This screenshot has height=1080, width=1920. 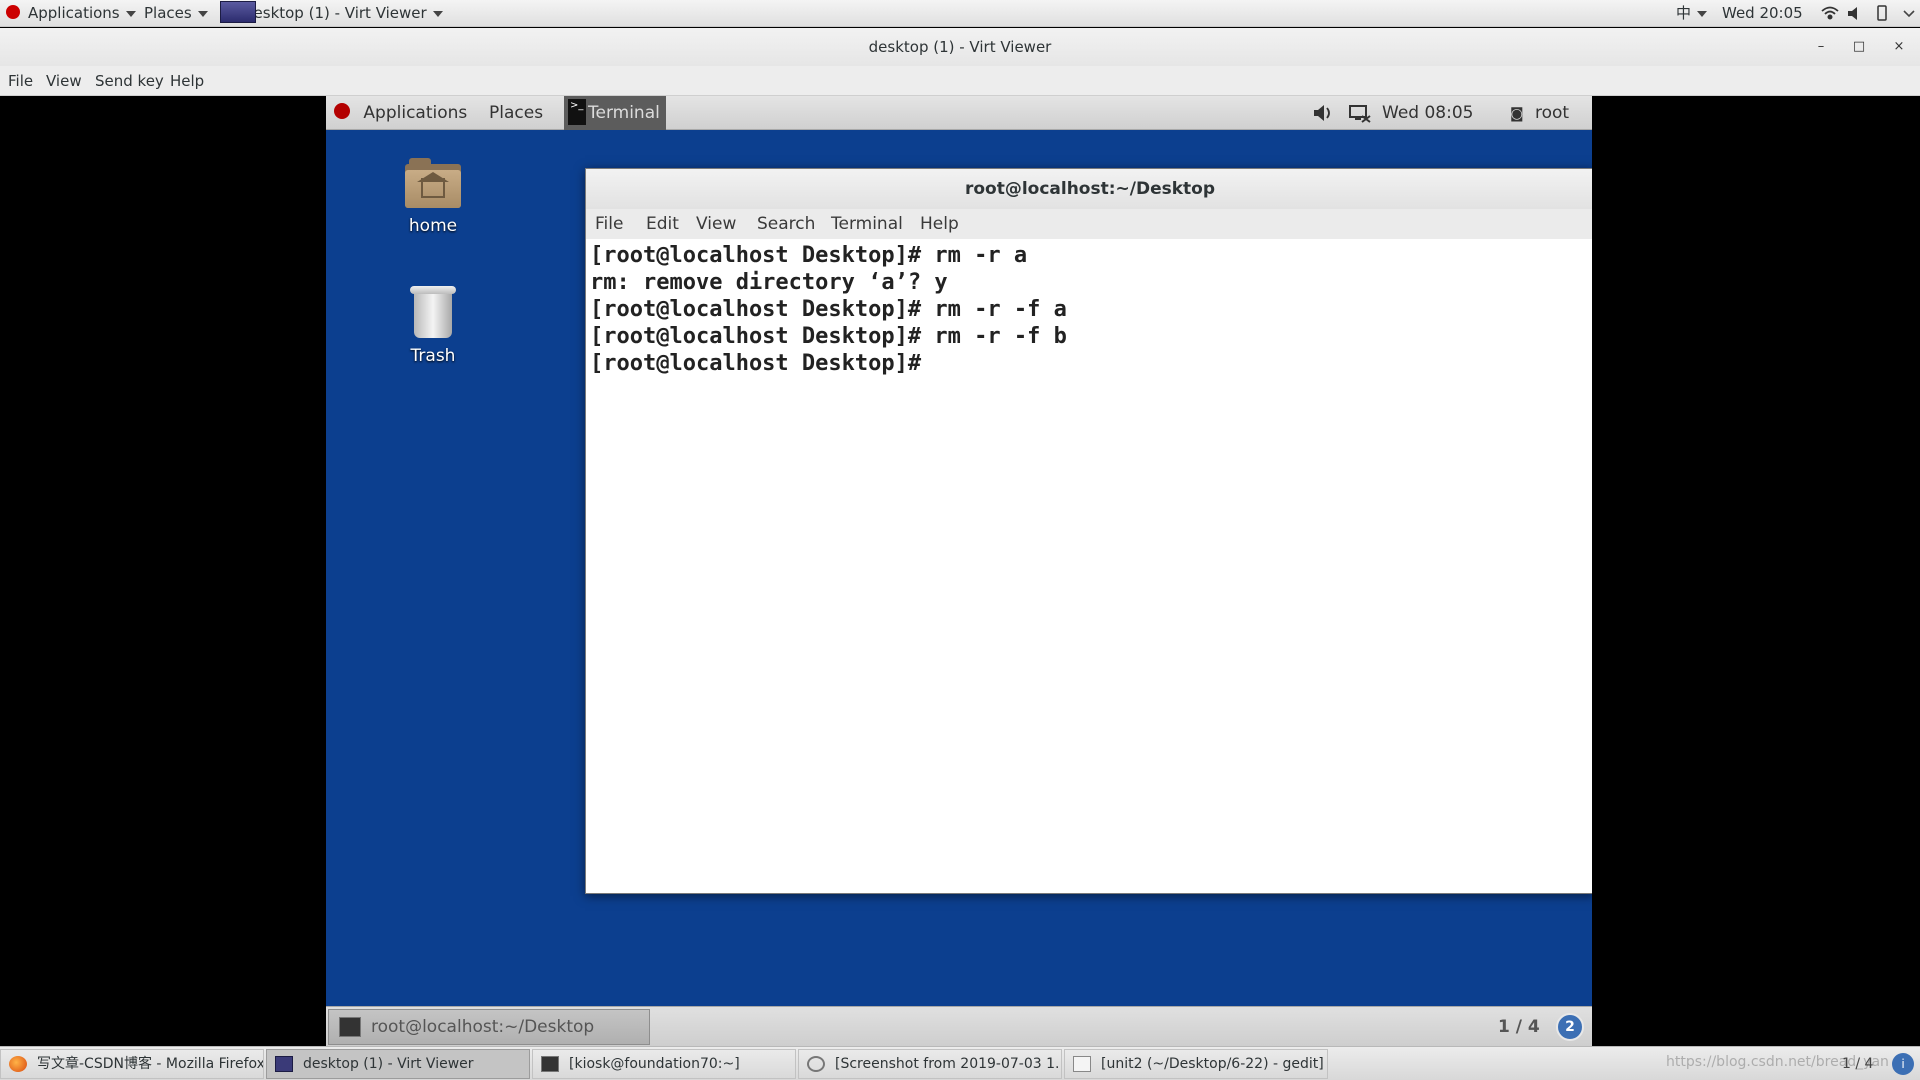 I want to click on taskbar-item-gedit: [unit2 (~/Desktop/6-22) - gedit], so click(x=1196, y=1064).